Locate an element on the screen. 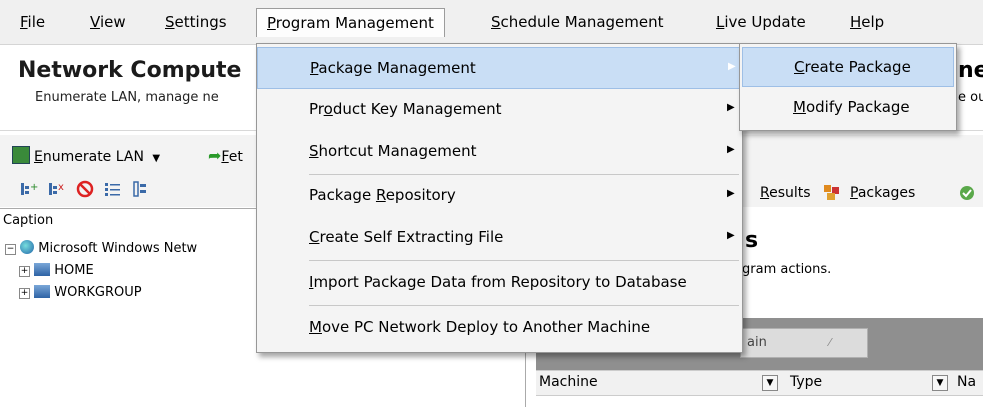 The image size is (983, 407). menu-item-create-self-extracting-file: Create Self Extracting File ▶ is located at coordinates (499, 238).